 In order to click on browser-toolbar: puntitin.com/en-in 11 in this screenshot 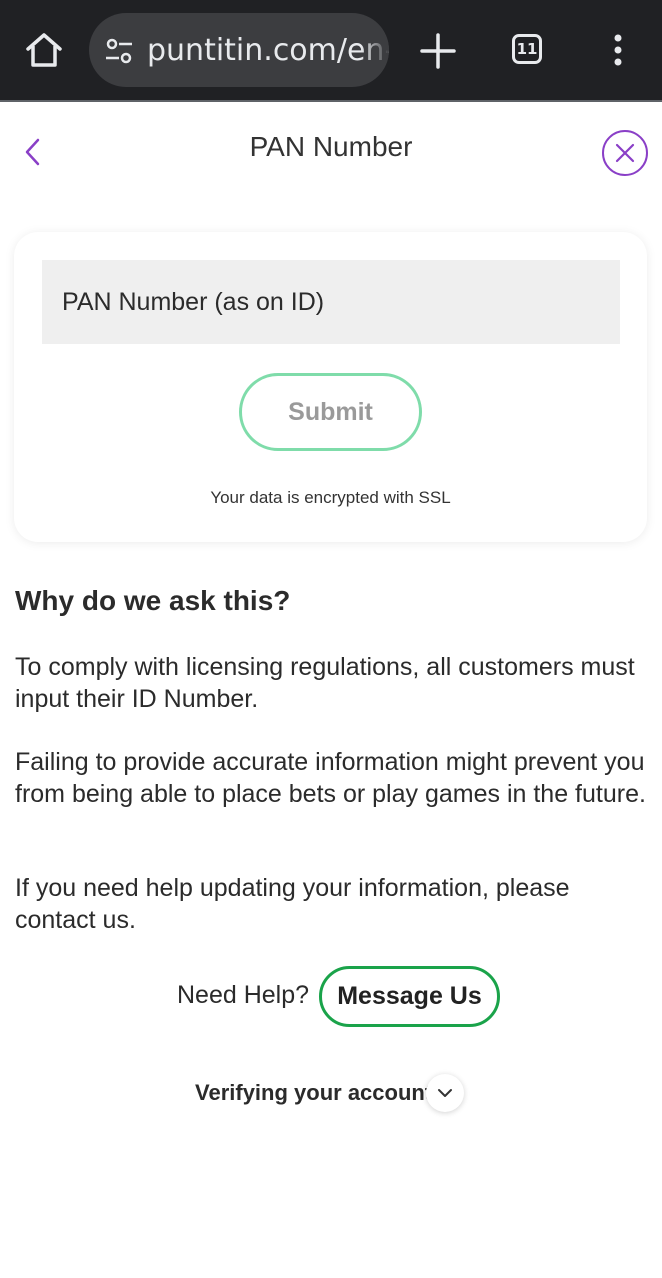, I will do `click(331, 51)`.